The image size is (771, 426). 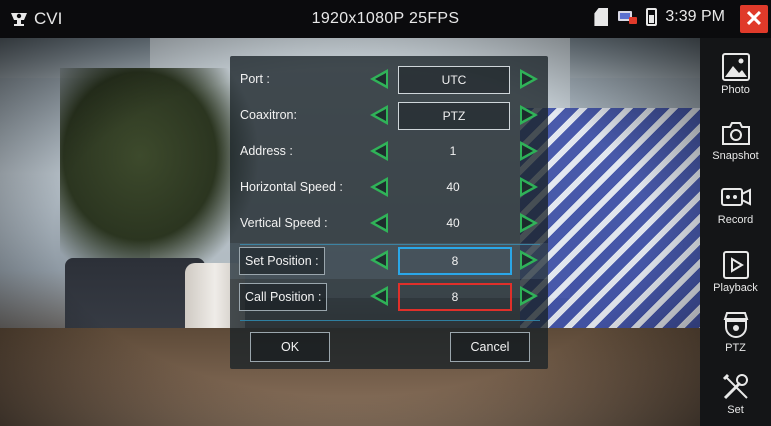 What do you see at coordinates (455, 261) in the screenshot?
I see `set-position-value: 8` at bounding box center [455, 261].